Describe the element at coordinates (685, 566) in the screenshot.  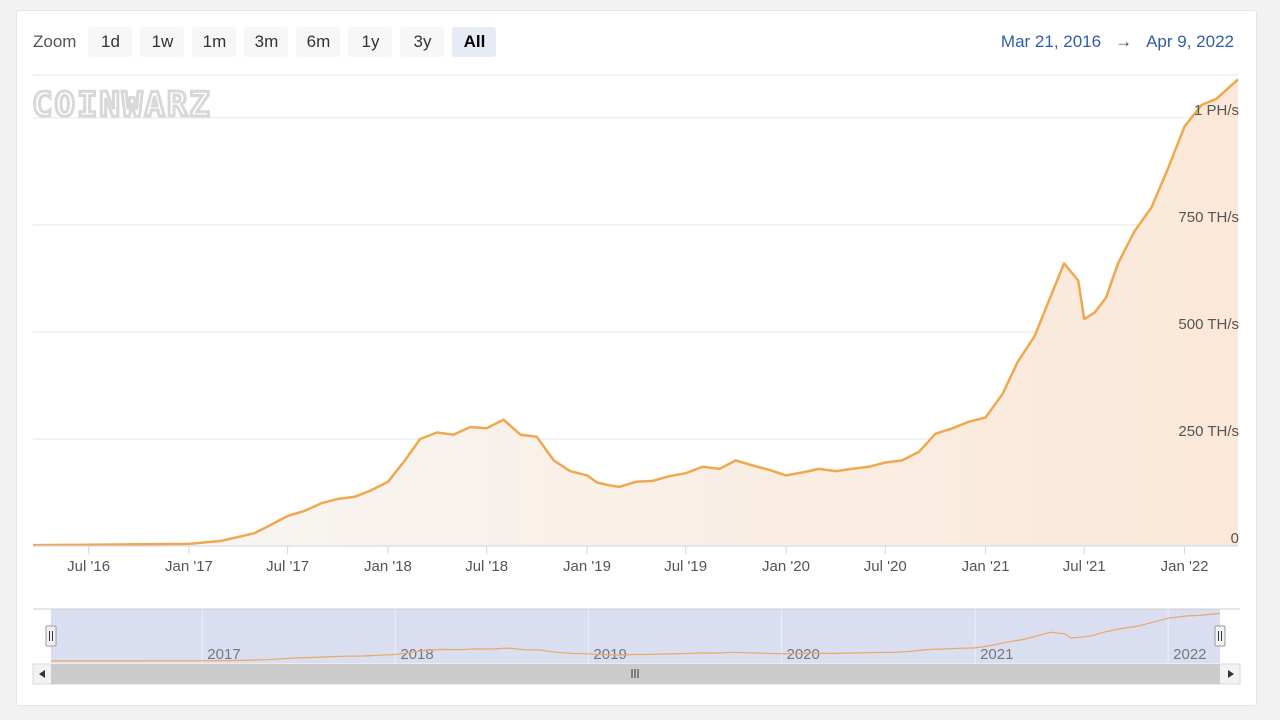
I see `x-tick-label: Jul '19` at that location.